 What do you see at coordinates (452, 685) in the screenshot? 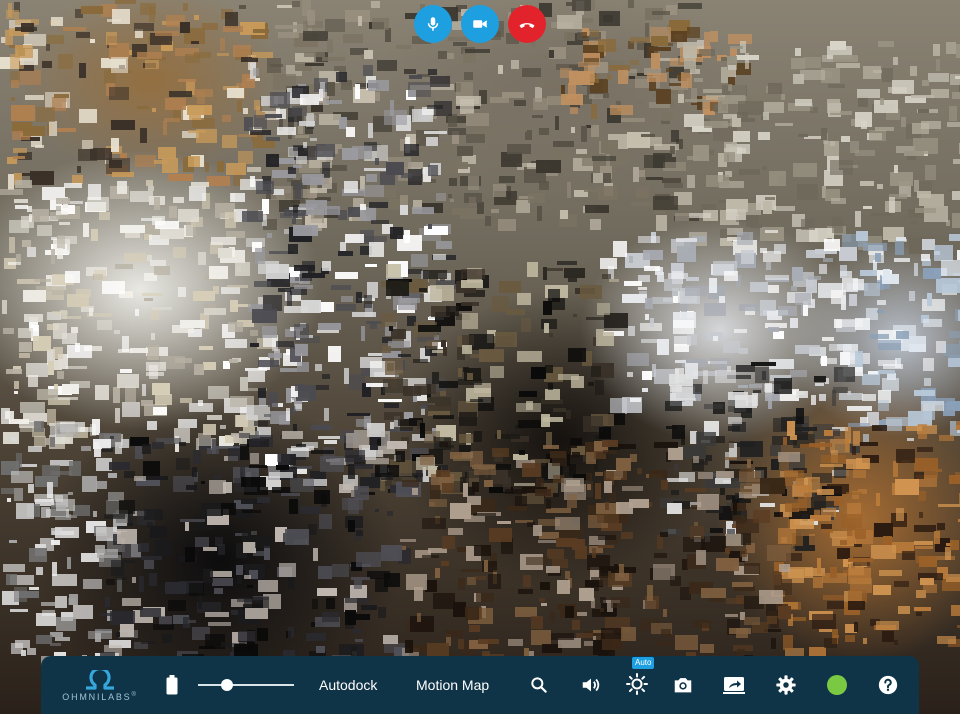
I see `motion-map-button: Motion Map` at bounding box center [452, 685].